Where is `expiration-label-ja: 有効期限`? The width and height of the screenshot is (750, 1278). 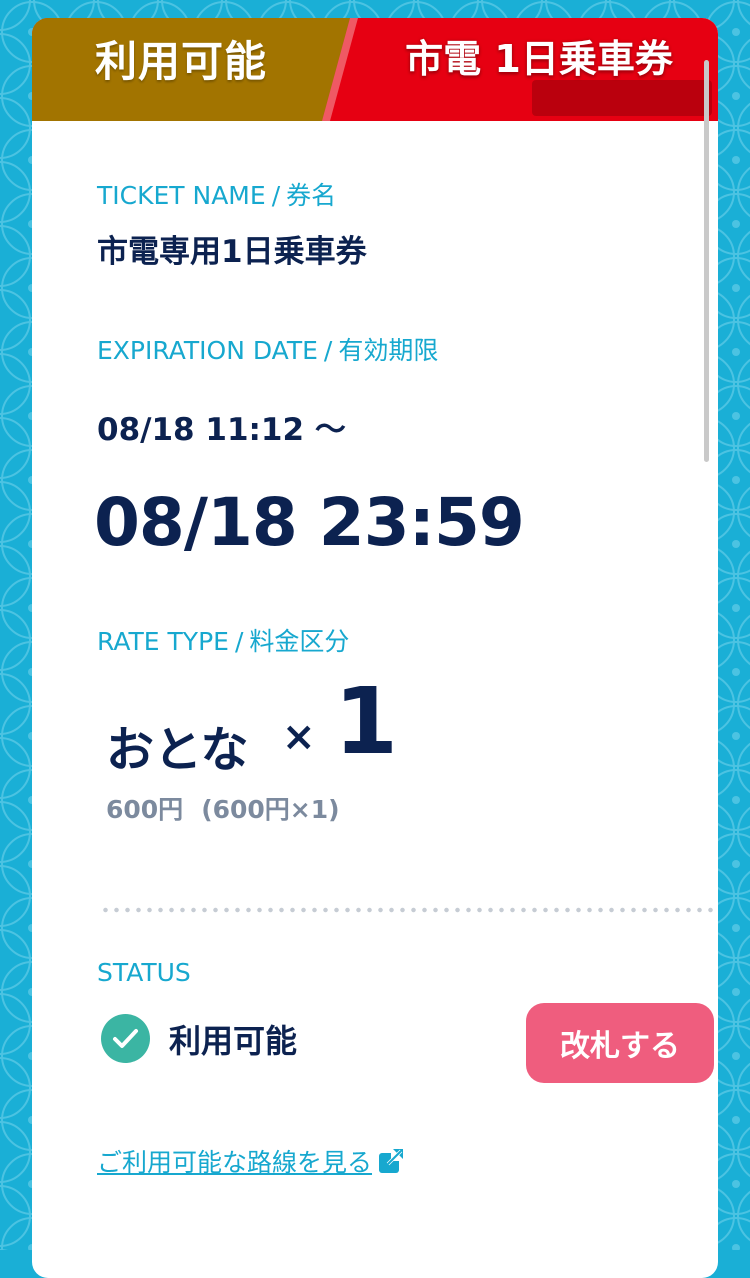 expiration-label-ja: 有効期限 is located at coordinates (388, 350).